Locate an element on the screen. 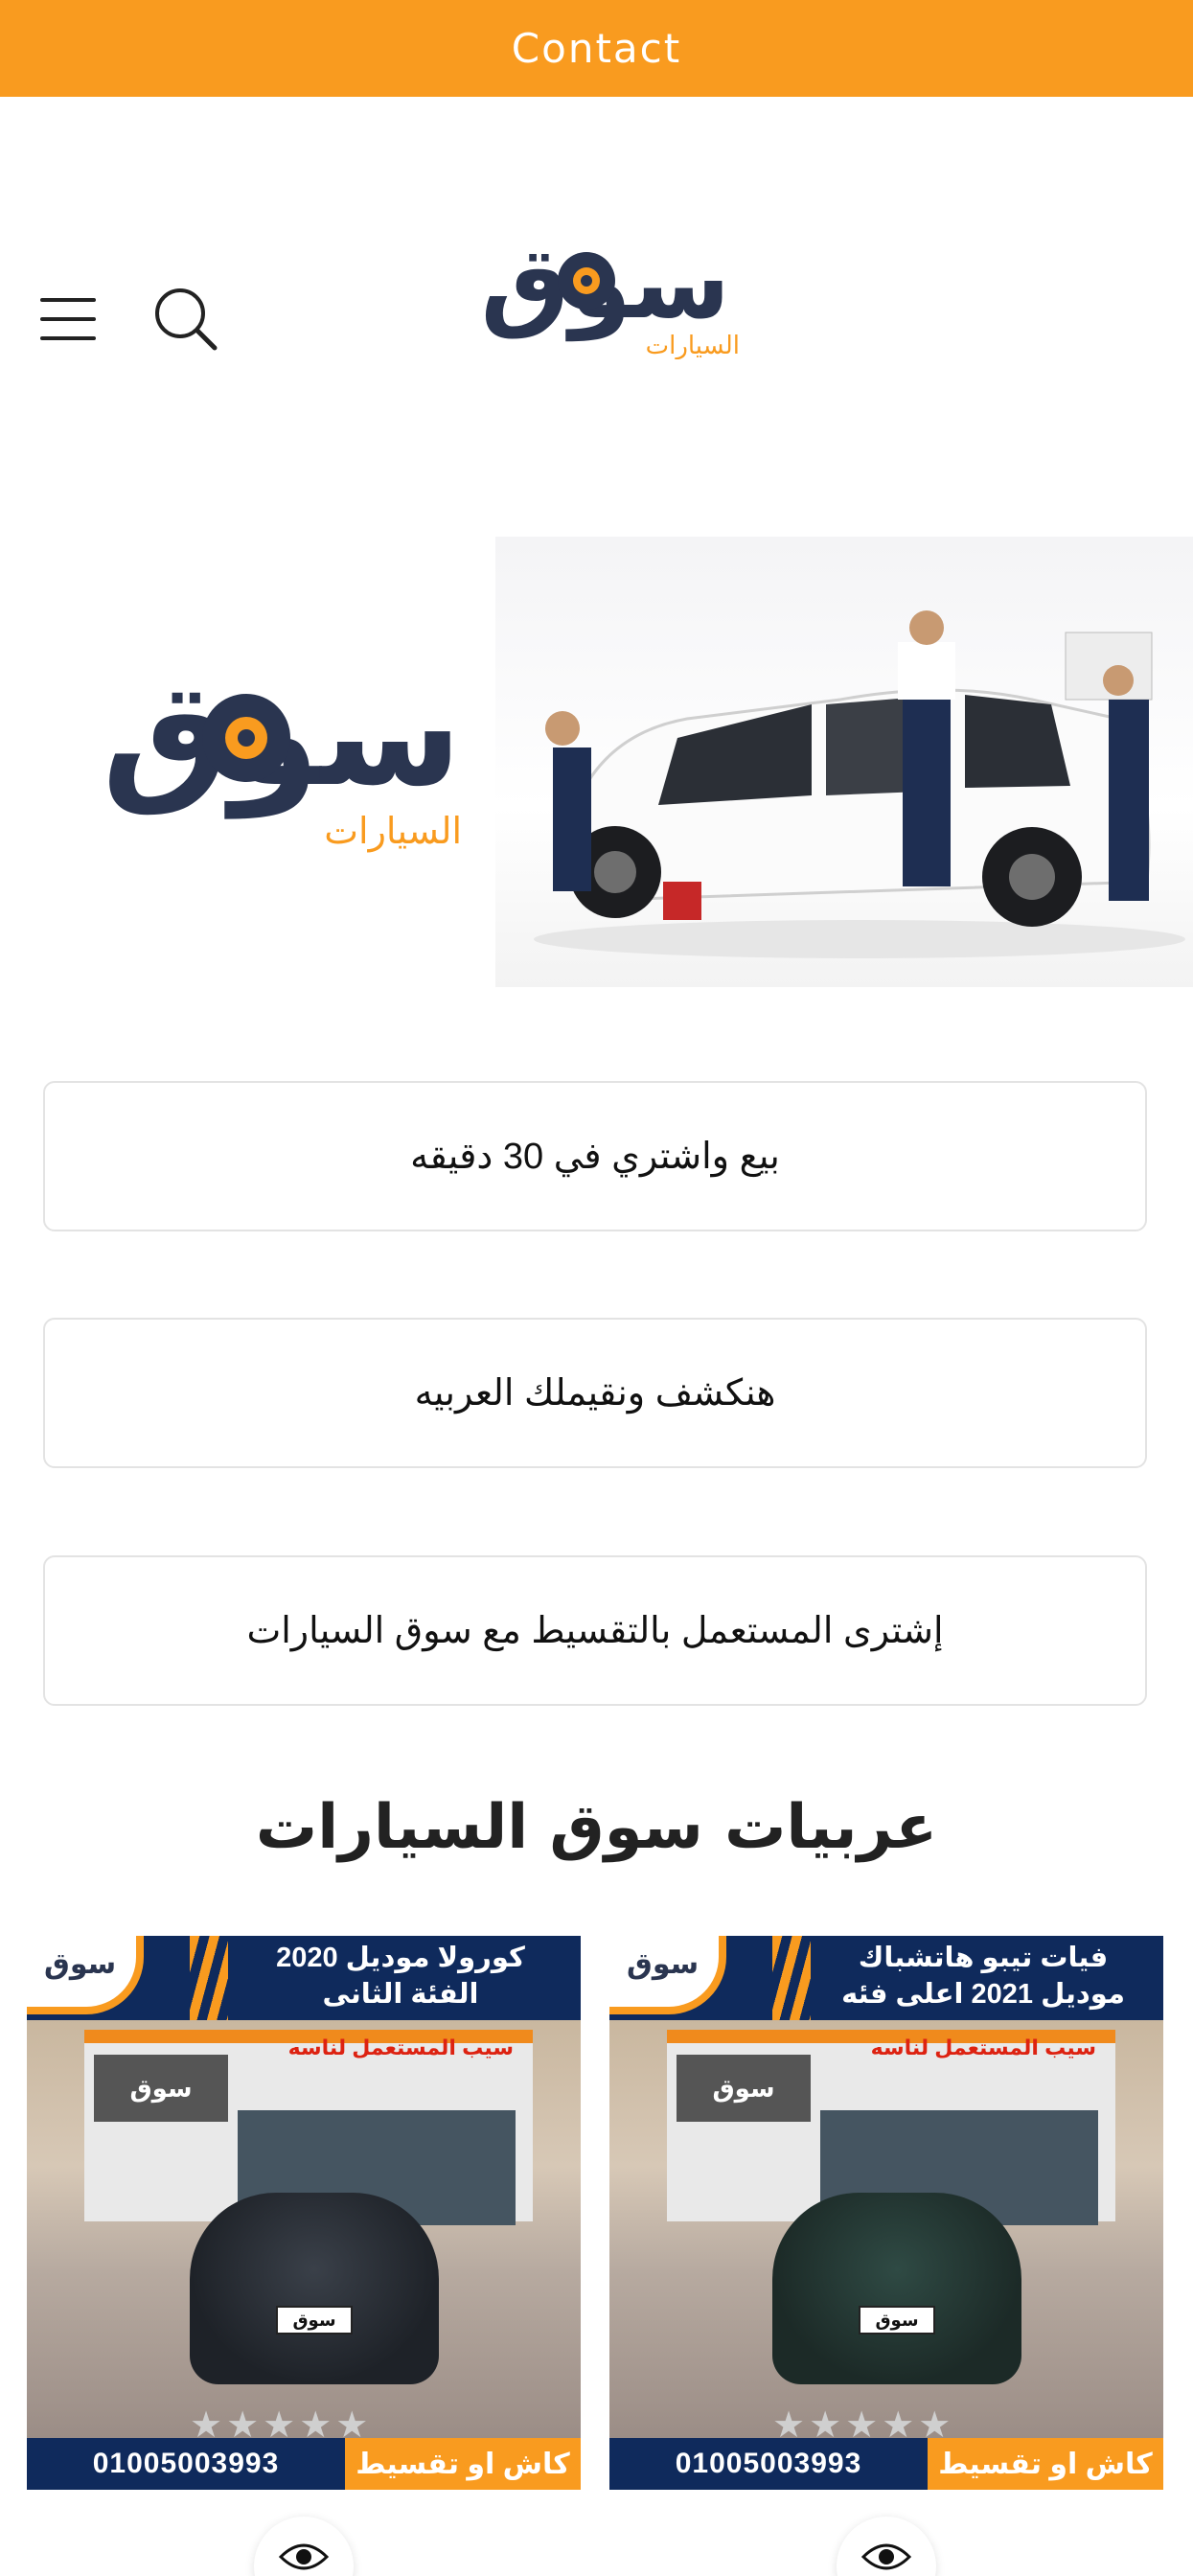 The width and height of the screenshot is (1193, 2576). card-title-line1: فيات تيبو هاتشباك is located at coordinates (984, 1958).